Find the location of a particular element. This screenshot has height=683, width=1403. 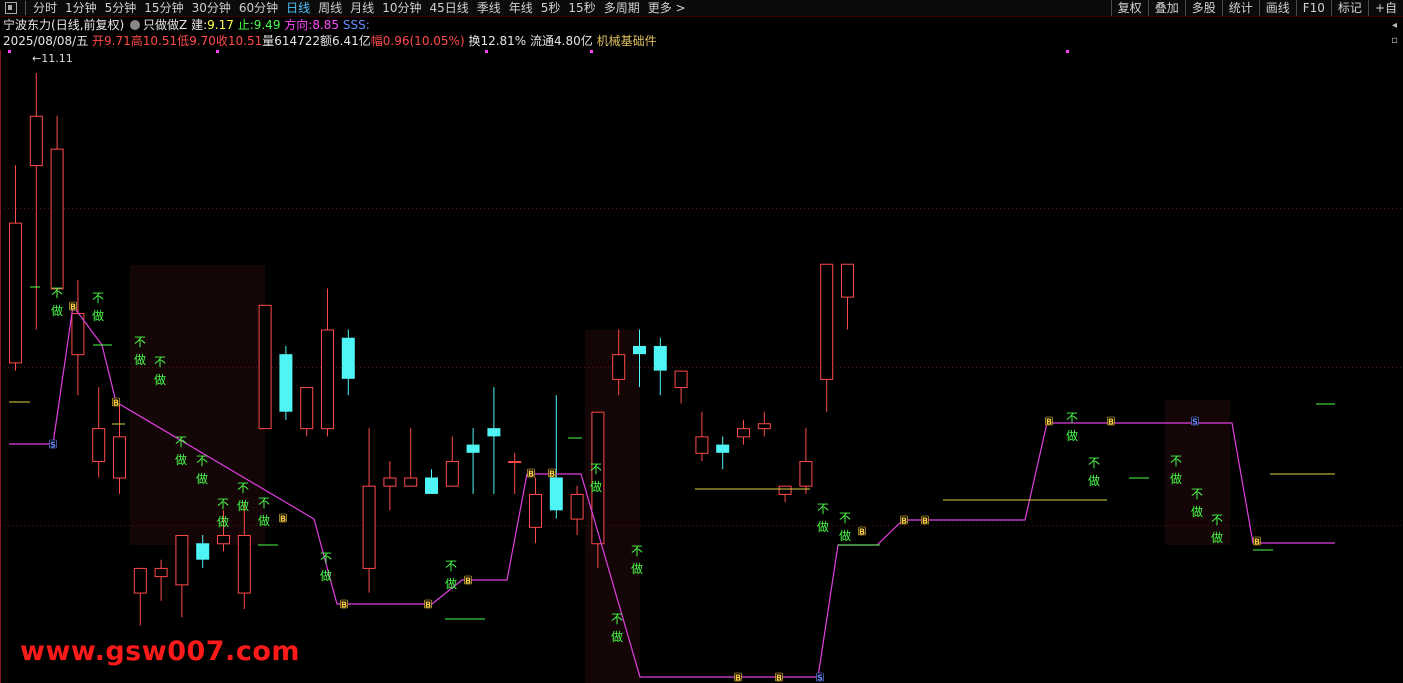

toolbar-button: 画线 is located at coordinates (1277, 8).